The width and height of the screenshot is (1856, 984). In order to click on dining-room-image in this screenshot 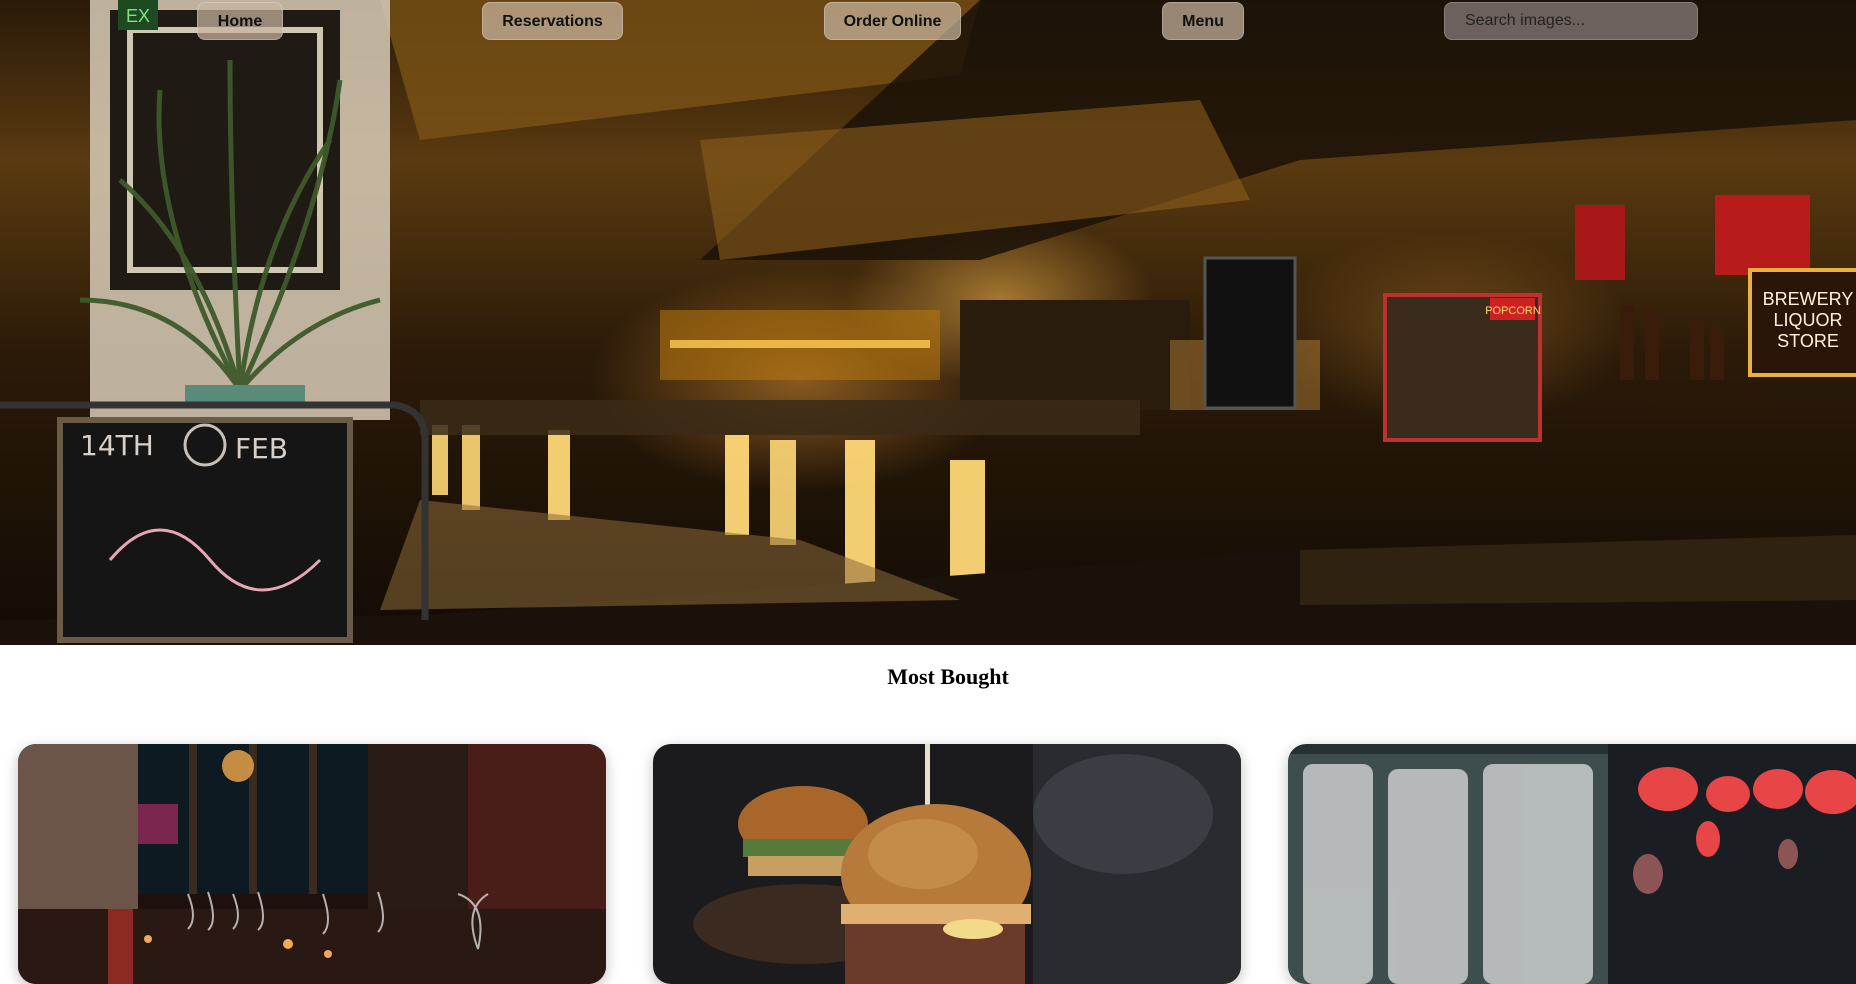, I will do `click(312, 864)`.